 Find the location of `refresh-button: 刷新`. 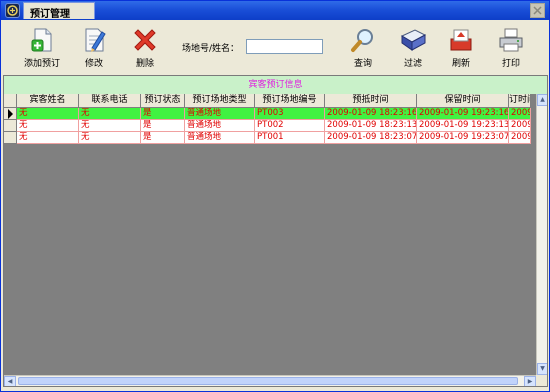

refresh-button: 刷新 is located at coordinates (461, 48).